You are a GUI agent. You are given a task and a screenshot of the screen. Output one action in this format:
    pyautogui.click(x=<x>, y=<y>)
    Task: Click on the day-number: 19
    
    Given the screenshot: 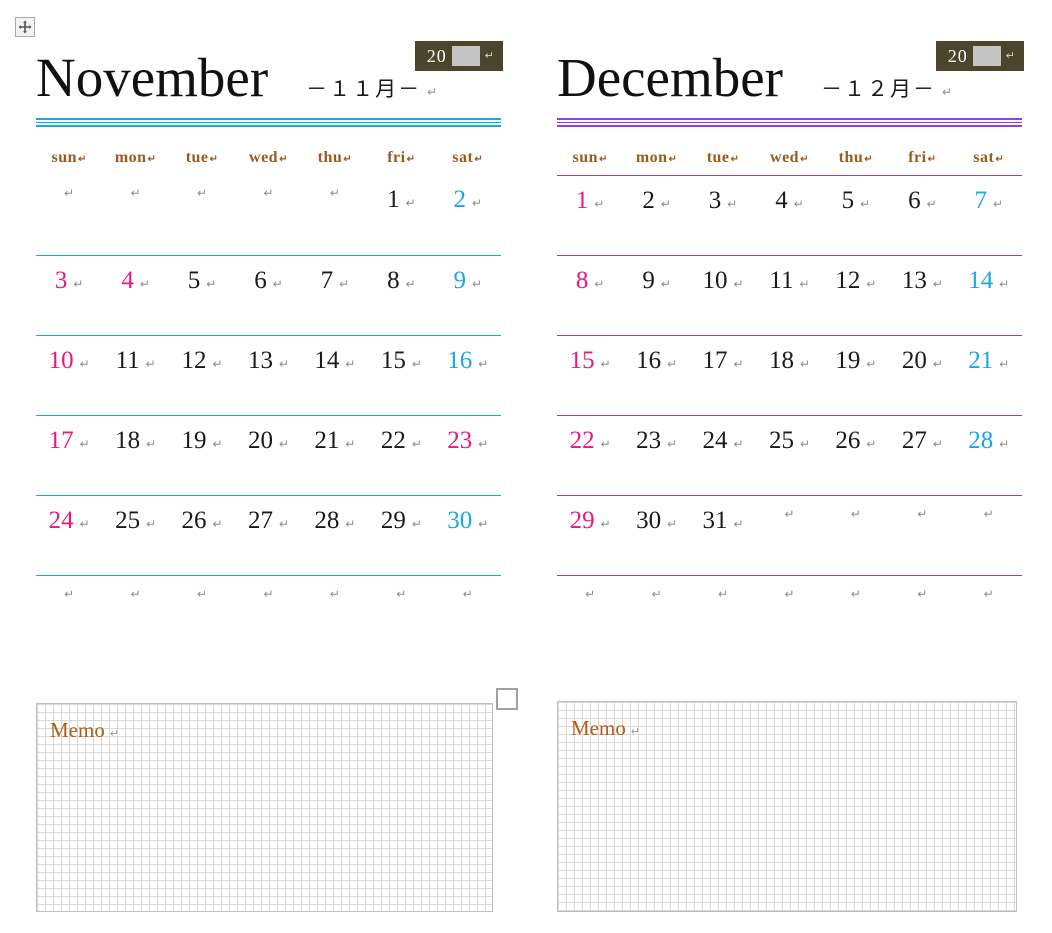 What is the action you would take?
    pyautogui.click(x=848, y=360)
    